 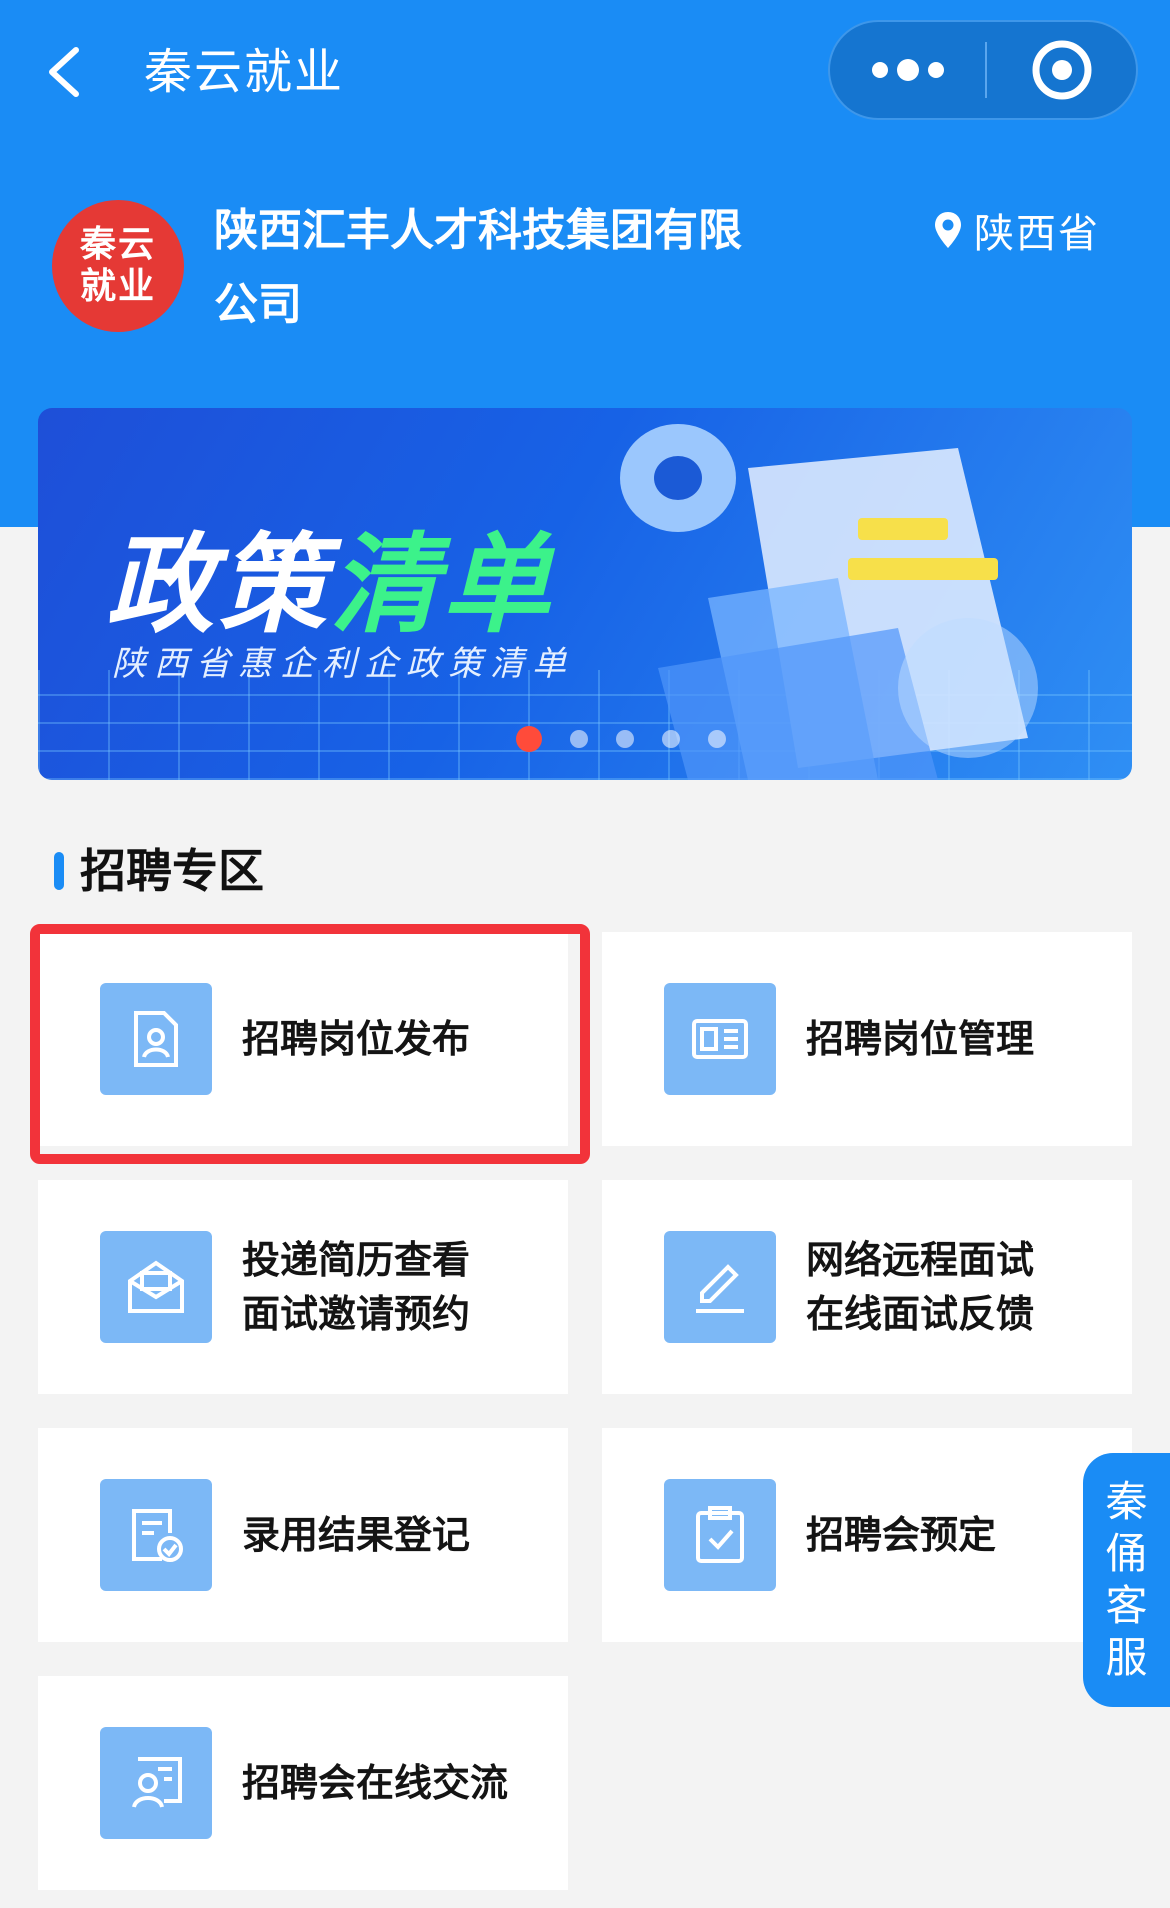 I want to click on card-label: 招聘会预定, so click(x=901, y=1535).